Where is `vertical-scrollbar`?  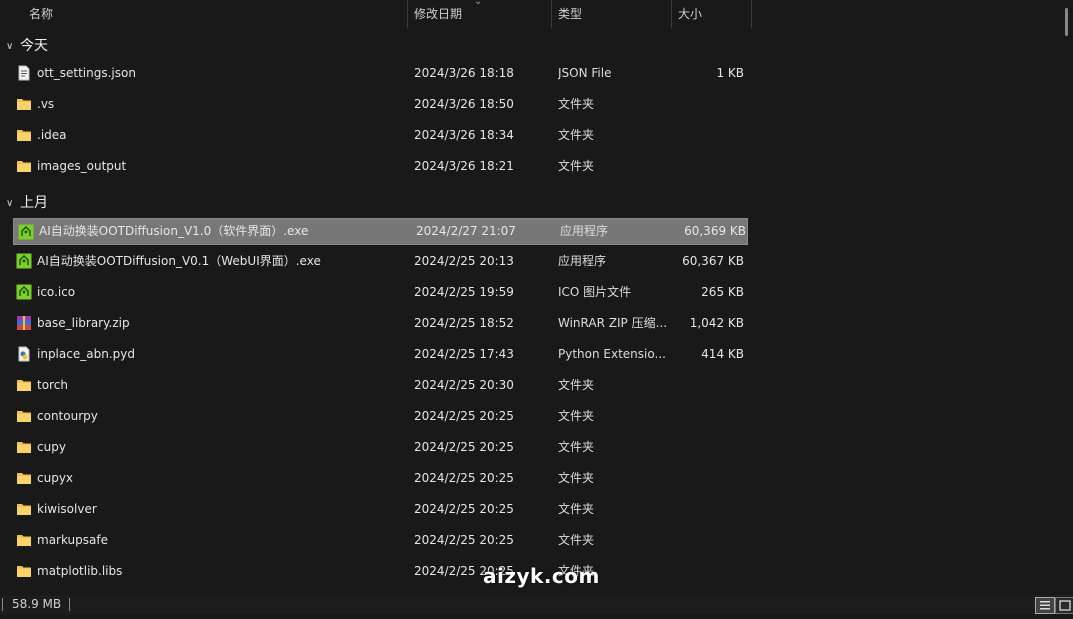 vertical-scrollbar is located at coordinates (1066, 297).